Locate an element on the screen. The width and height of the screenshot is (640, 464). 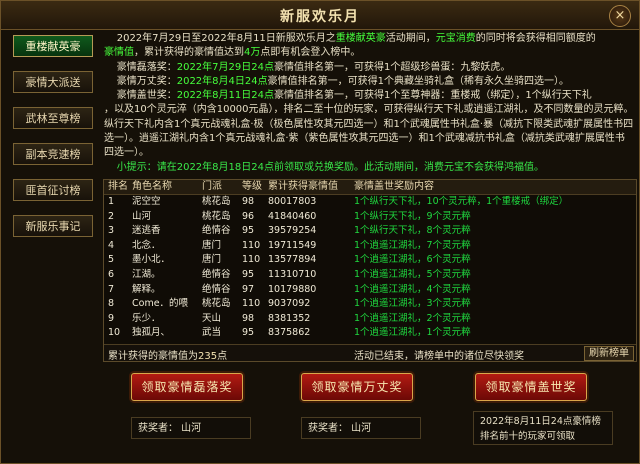
value-cell: 80017803 is located at coordinates (292, 201).